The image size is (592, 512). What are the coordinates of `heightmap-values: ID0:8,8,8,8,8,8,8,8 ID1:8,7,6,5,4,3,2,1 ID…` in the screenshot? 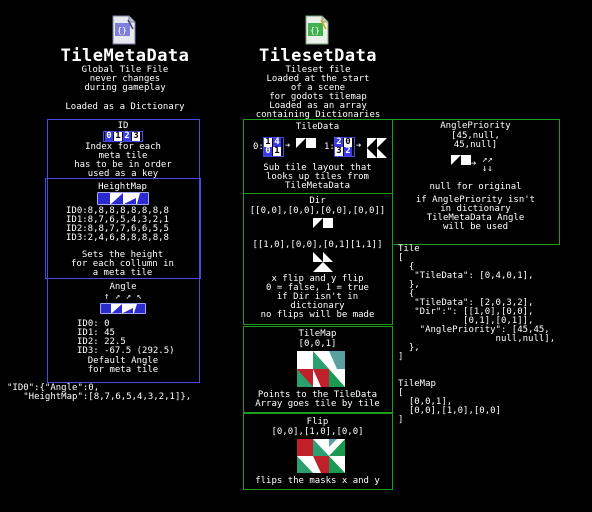 It's located at (117, 224).